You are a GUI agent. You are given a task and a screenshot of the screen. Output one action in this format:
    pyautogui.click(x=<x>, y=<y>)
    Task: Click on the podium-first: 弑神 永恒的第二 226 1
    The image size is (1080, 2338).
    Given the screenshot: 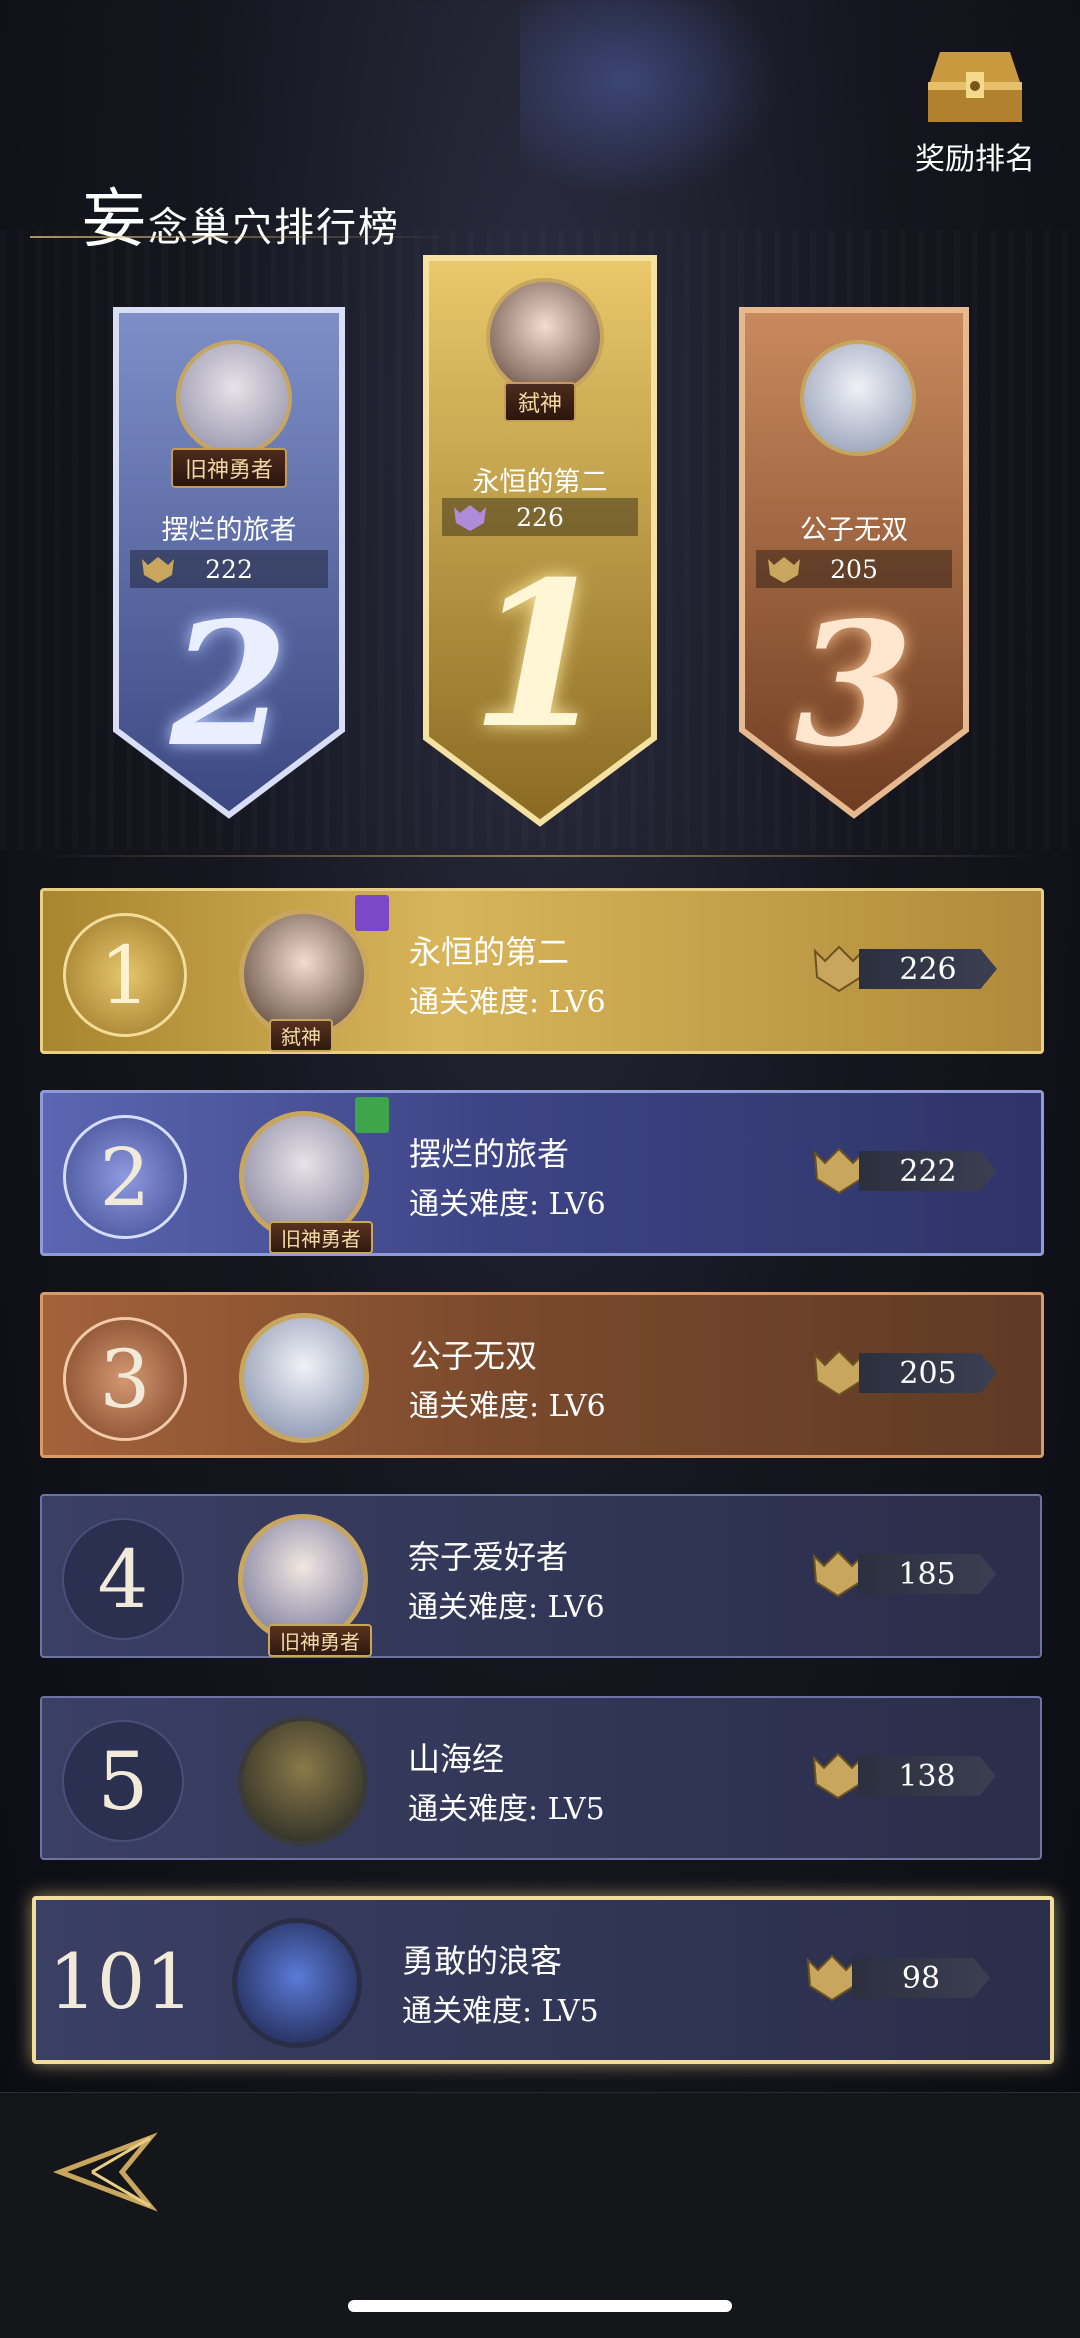 What is the action you would take?
    pyautogui.click(x=540, y=538)
    